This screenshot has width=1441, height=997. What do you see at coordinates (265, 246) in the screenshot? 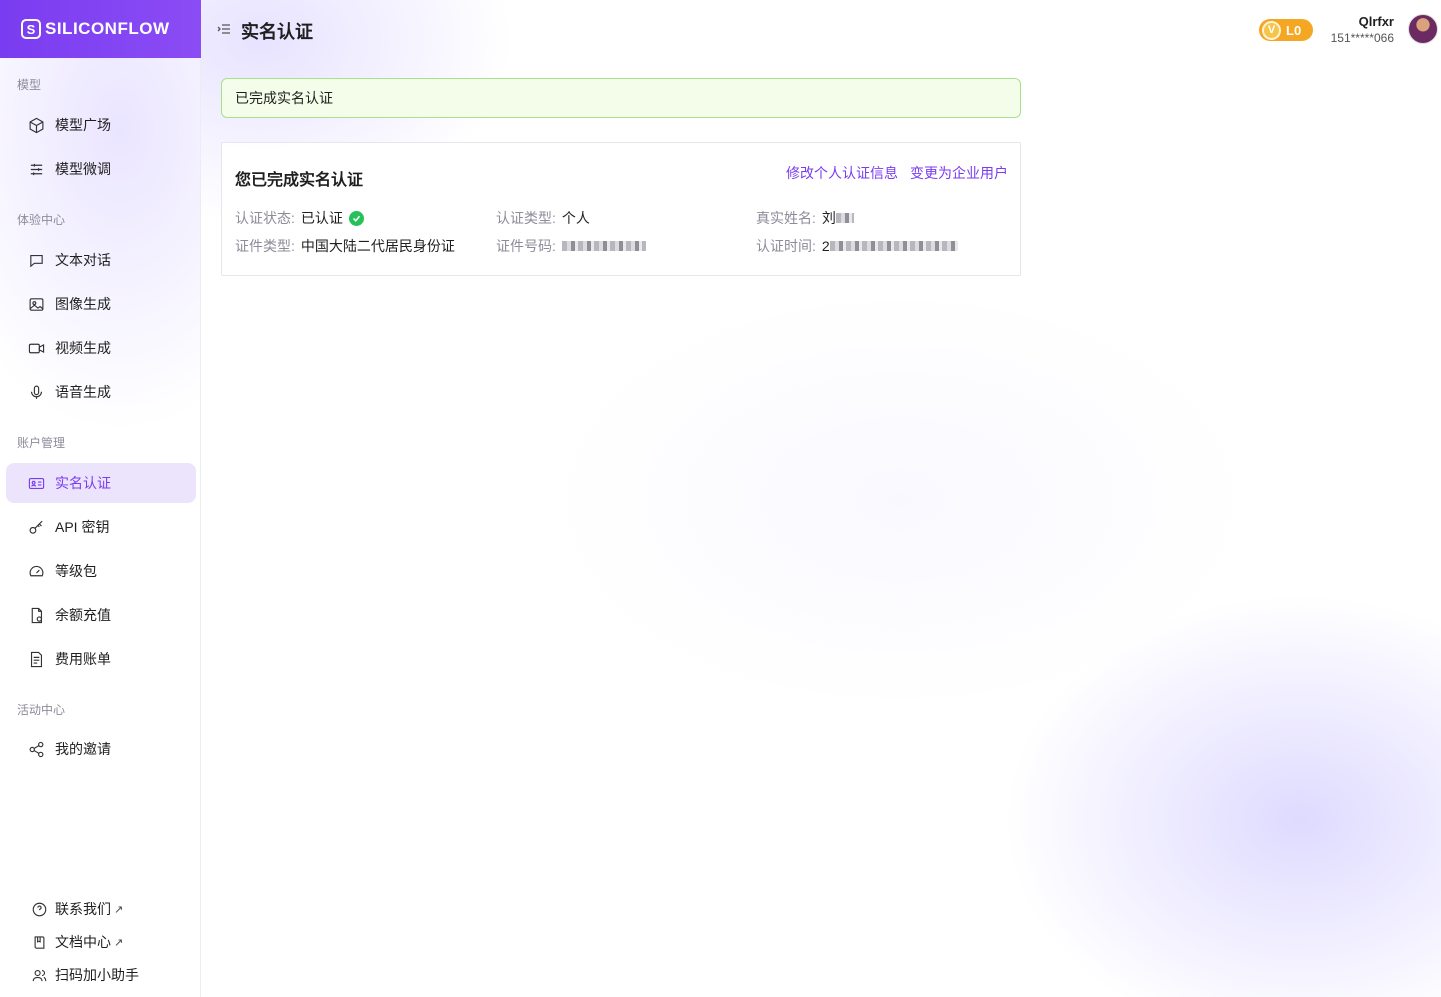
I see `doc-type-label: 证件类型:` at bounding box center [265, 246].